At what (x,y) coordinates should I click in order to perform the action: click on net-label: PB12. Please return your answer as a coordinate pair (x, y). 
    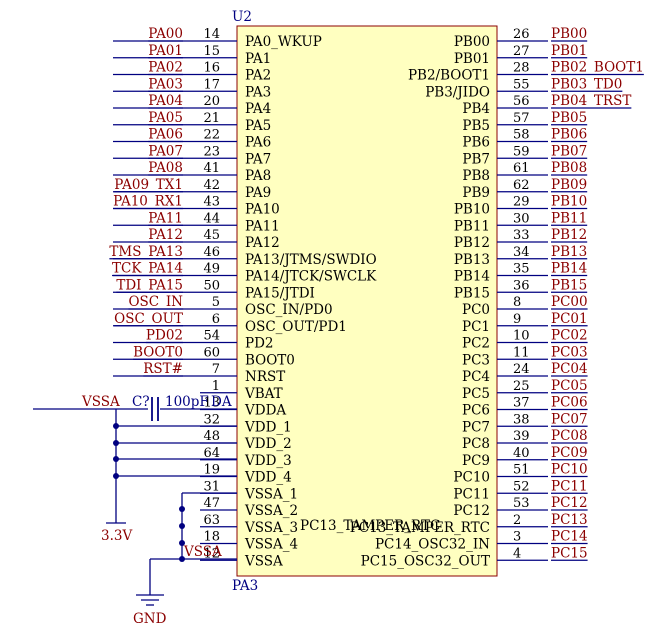
    Looking at the image, I should click on (569, 235).